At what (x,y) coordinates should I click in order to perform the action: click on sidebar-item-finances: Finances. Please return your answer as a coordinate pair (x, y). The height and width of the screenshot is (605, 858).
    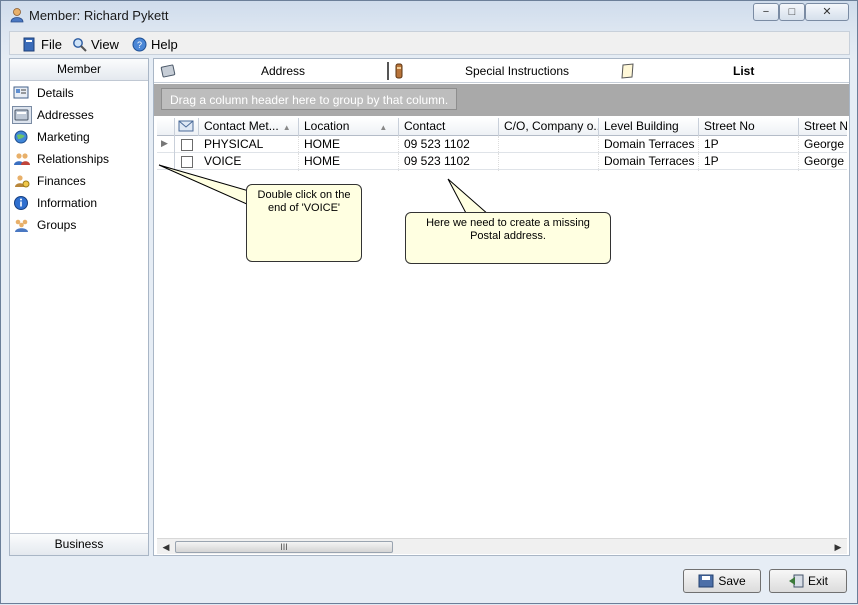
    Looking at the image, I should click on (79, 181).